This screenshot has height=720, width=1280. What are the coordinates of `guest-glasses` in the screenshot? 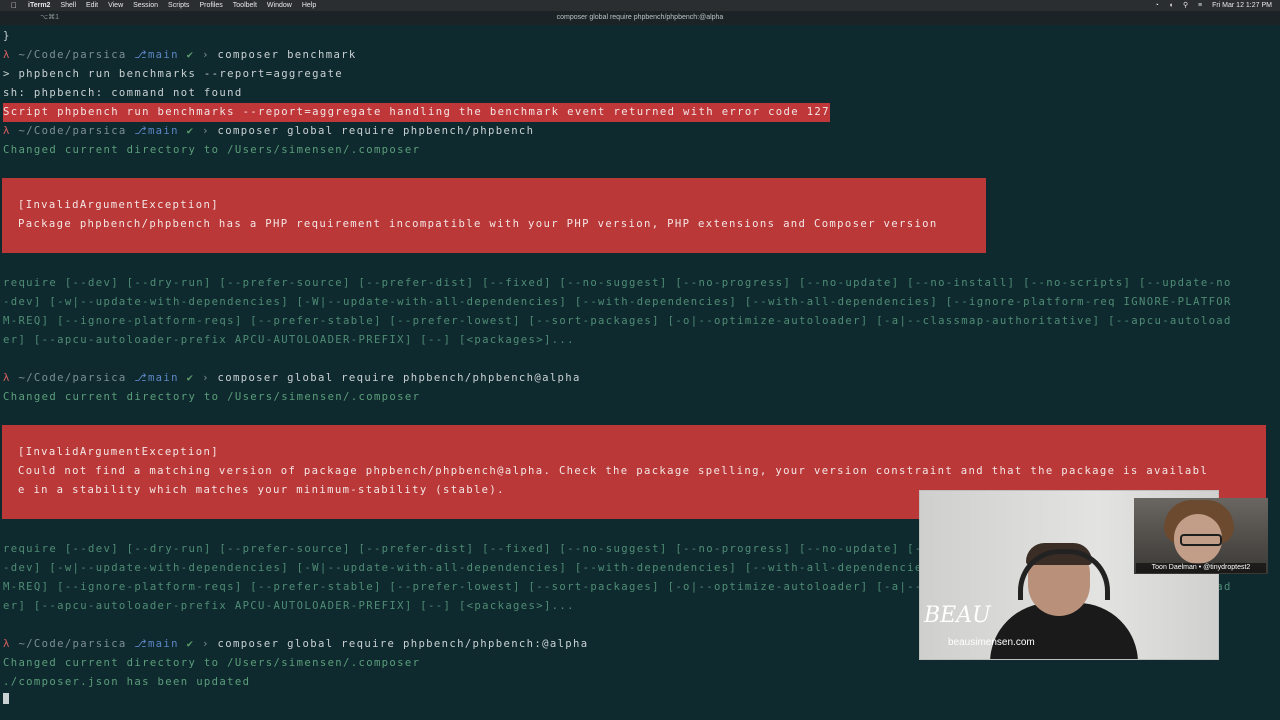 It's located at (1201, 540).